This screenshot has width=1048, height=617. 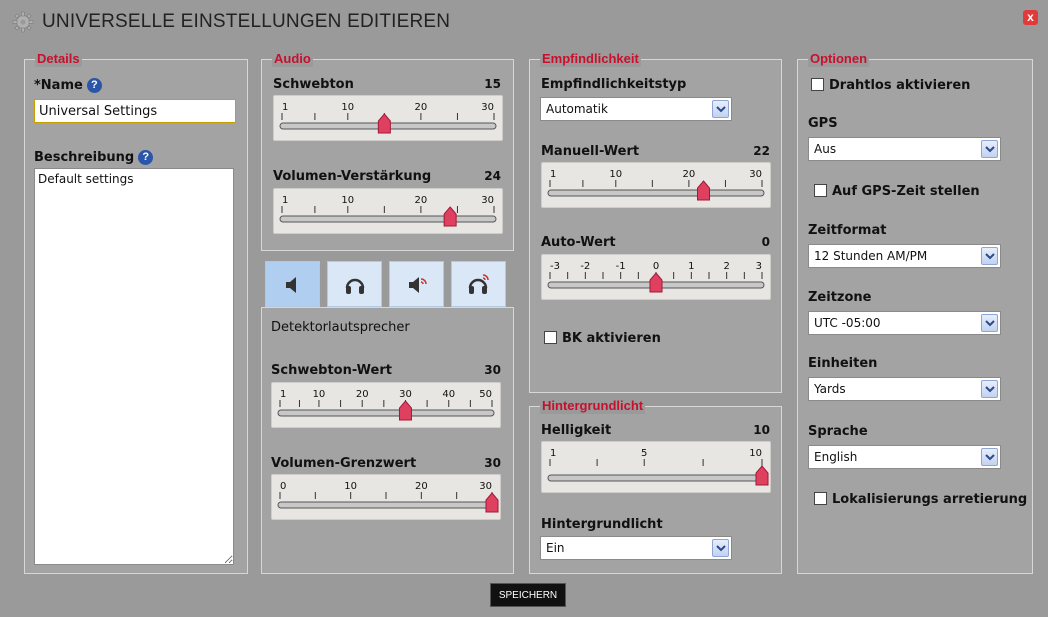 I want to click on slider-track, so click(x=386, y=505).